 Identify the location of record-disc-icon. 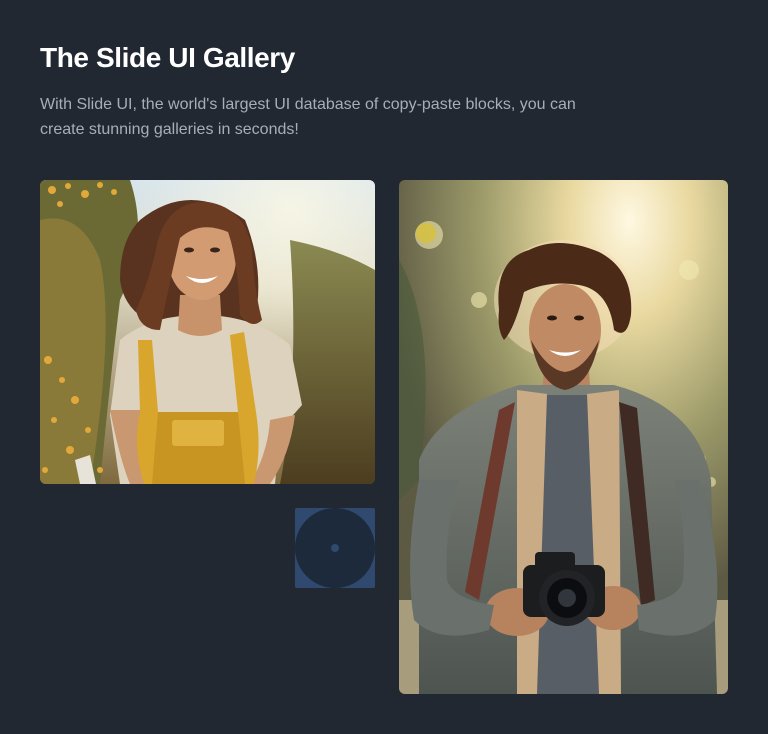
(335, 548).